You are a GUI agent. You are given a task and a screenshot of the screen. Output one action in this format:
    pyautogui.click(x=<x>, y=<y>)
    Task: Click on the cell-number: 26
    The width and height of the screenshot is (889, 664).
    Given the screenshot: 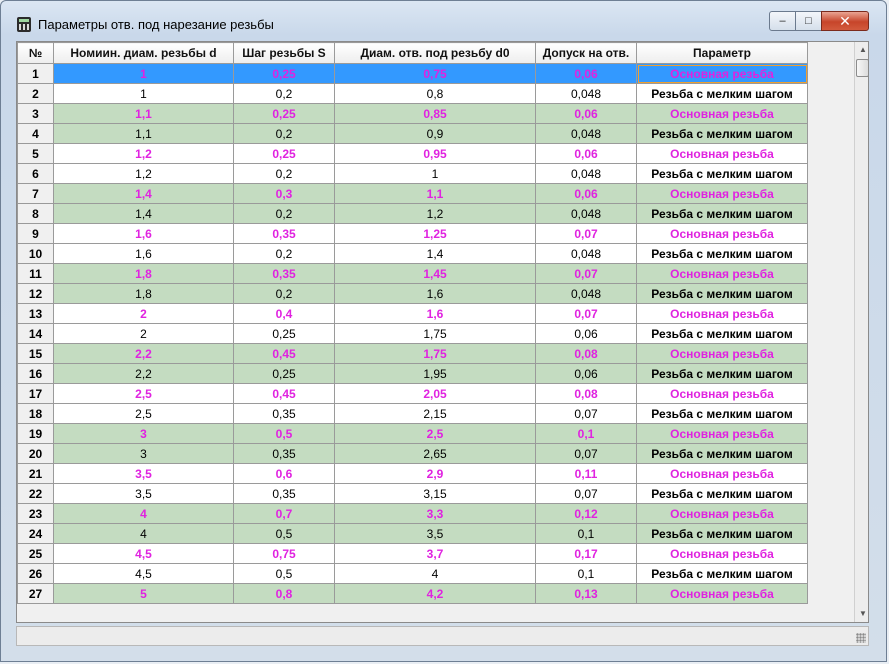 What is the action you would take?
    pyautogui.click(x=35, y=573)
    